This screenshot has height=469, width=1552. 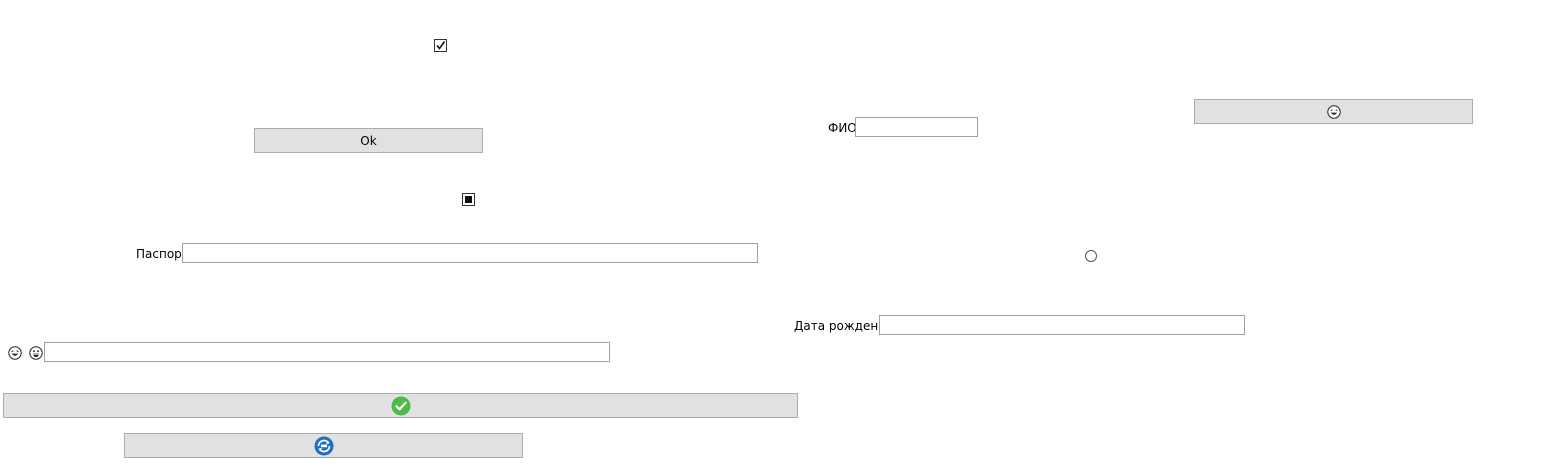 I want to click on emoji-button, so click(x=1333, y=111).